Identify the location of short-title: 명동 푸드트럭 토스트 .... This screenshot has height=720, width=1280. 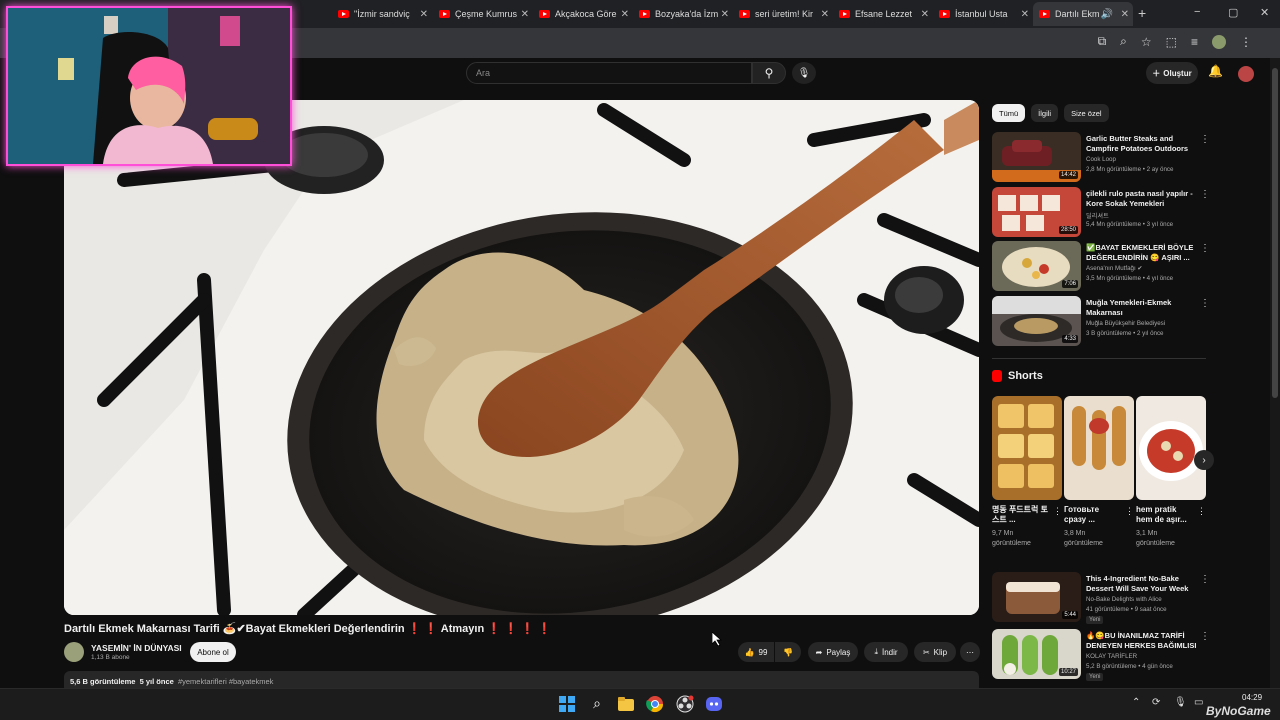
(1021, 515).